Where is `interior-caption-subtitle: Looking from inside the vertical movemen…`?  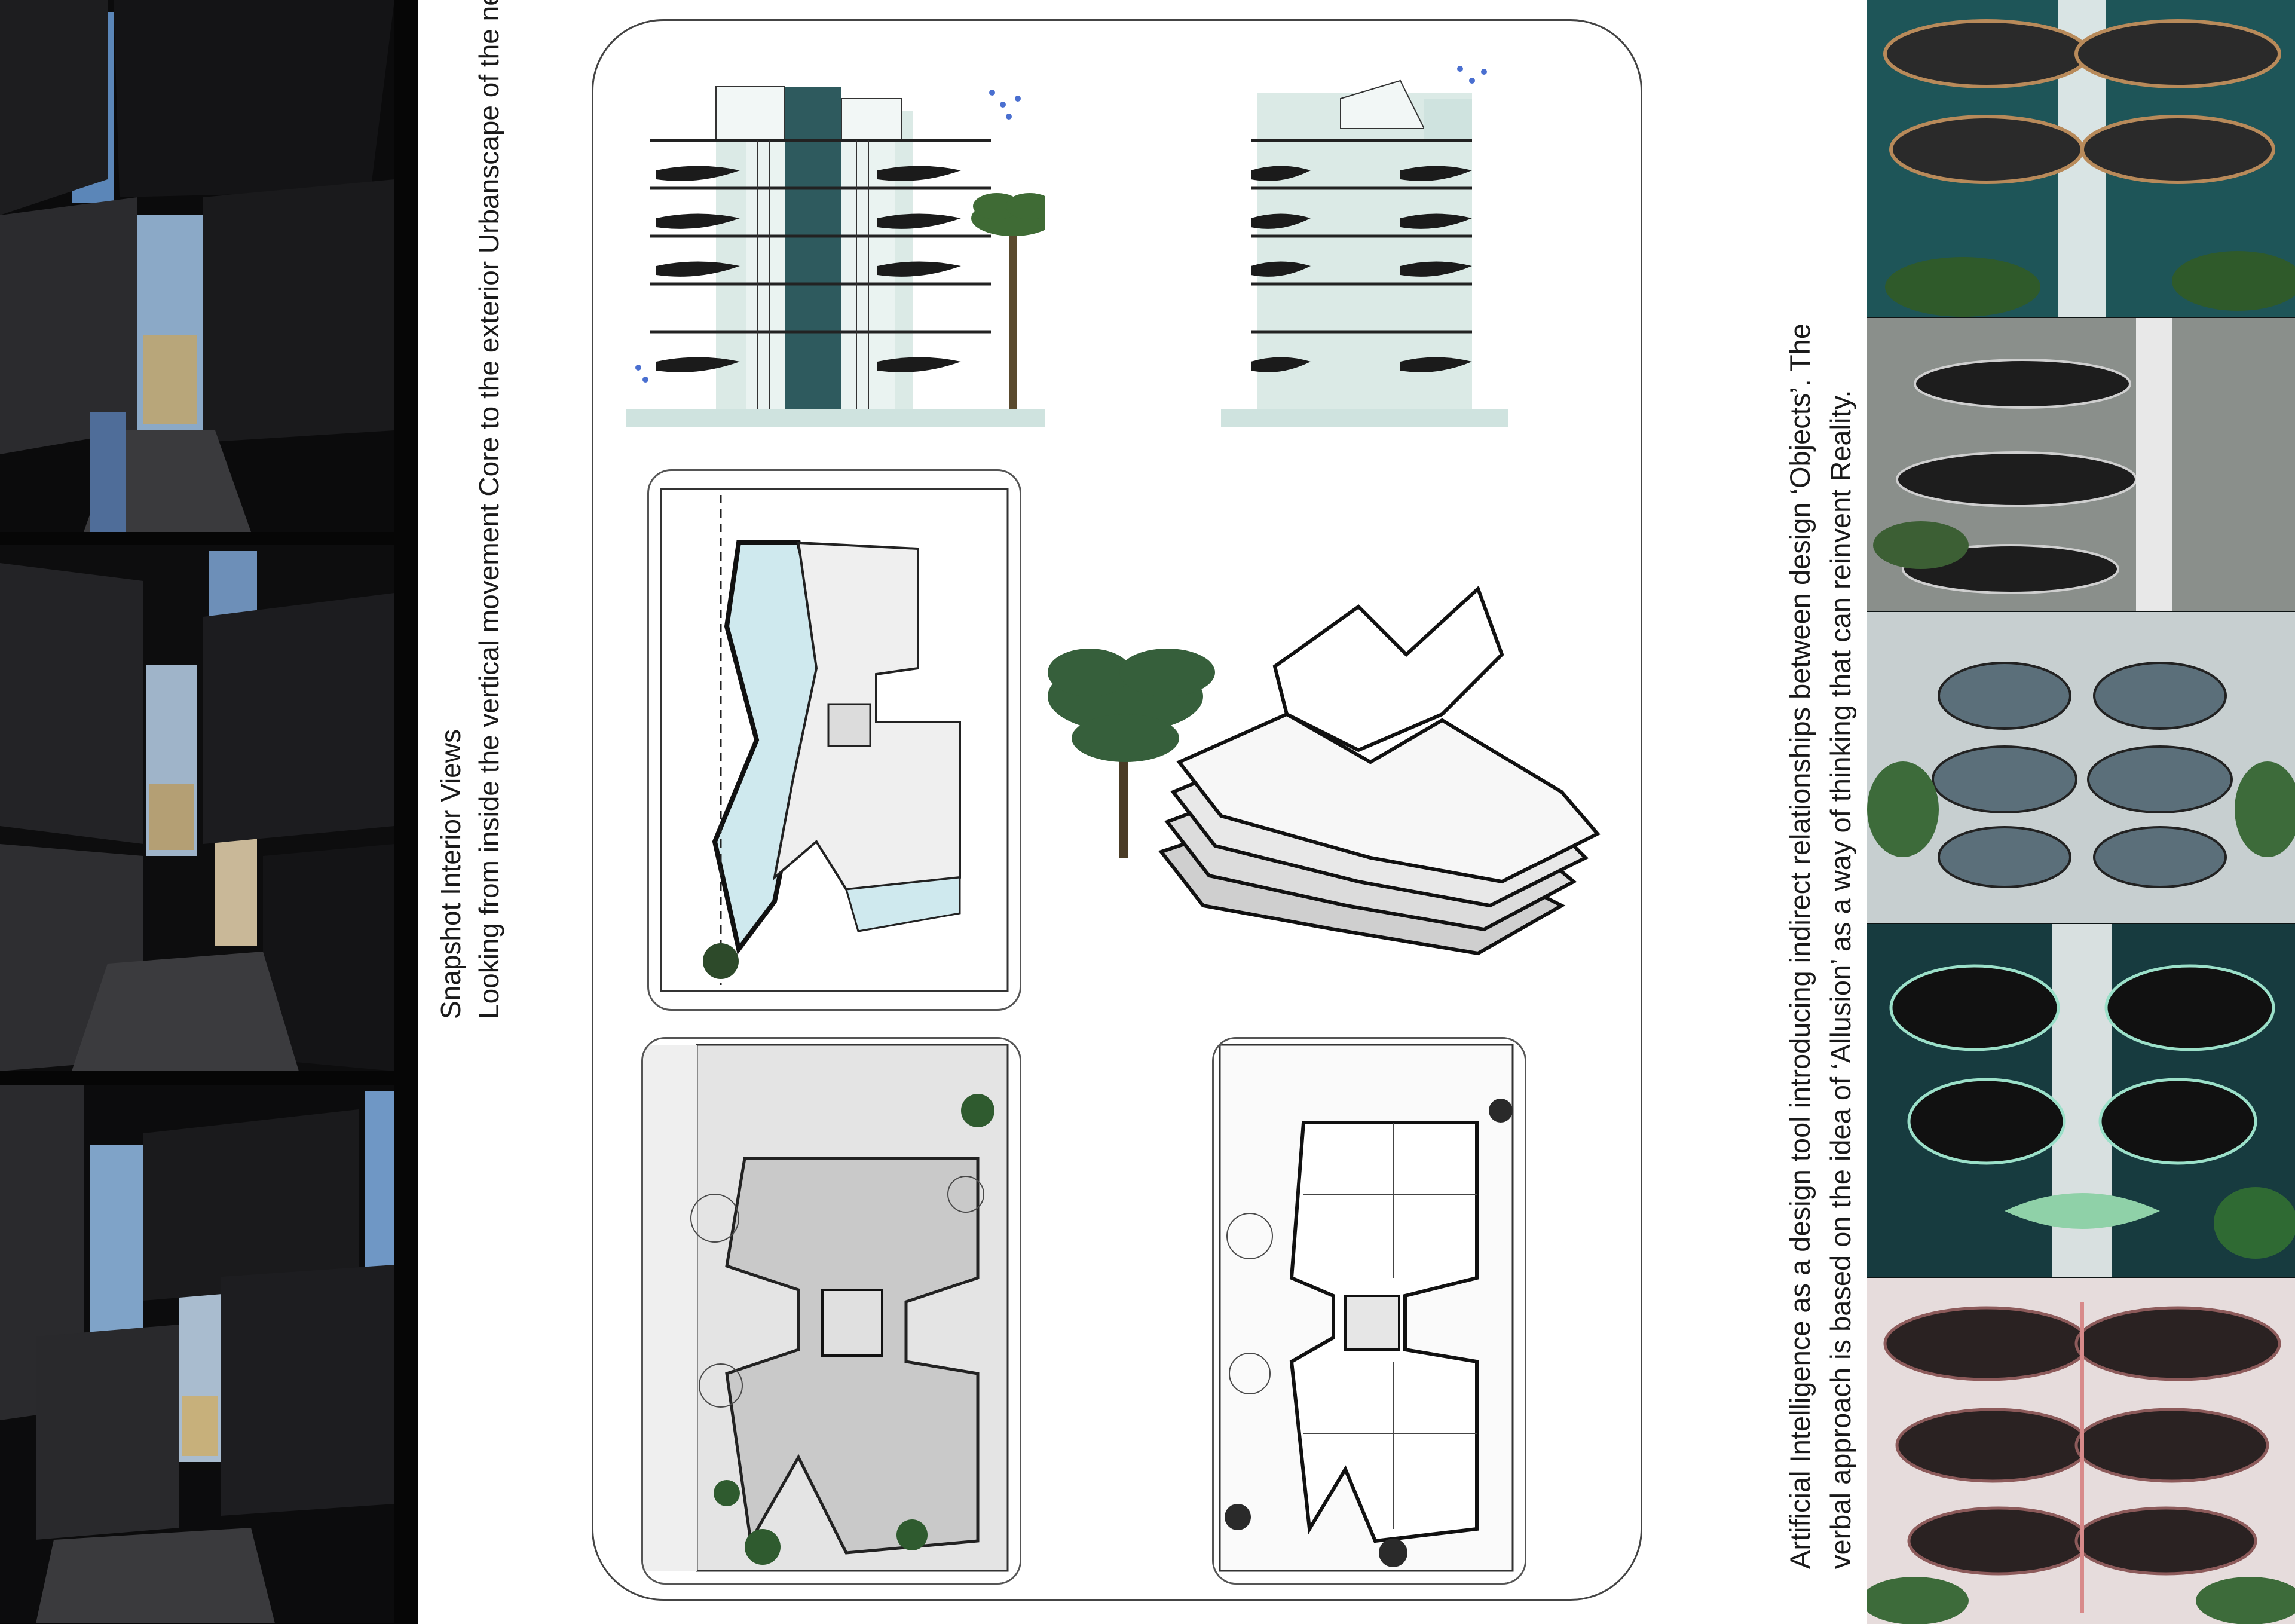
interior-caption-subtitle: Looking from inside the vertical movemen… is located at coordinates (489, 509).